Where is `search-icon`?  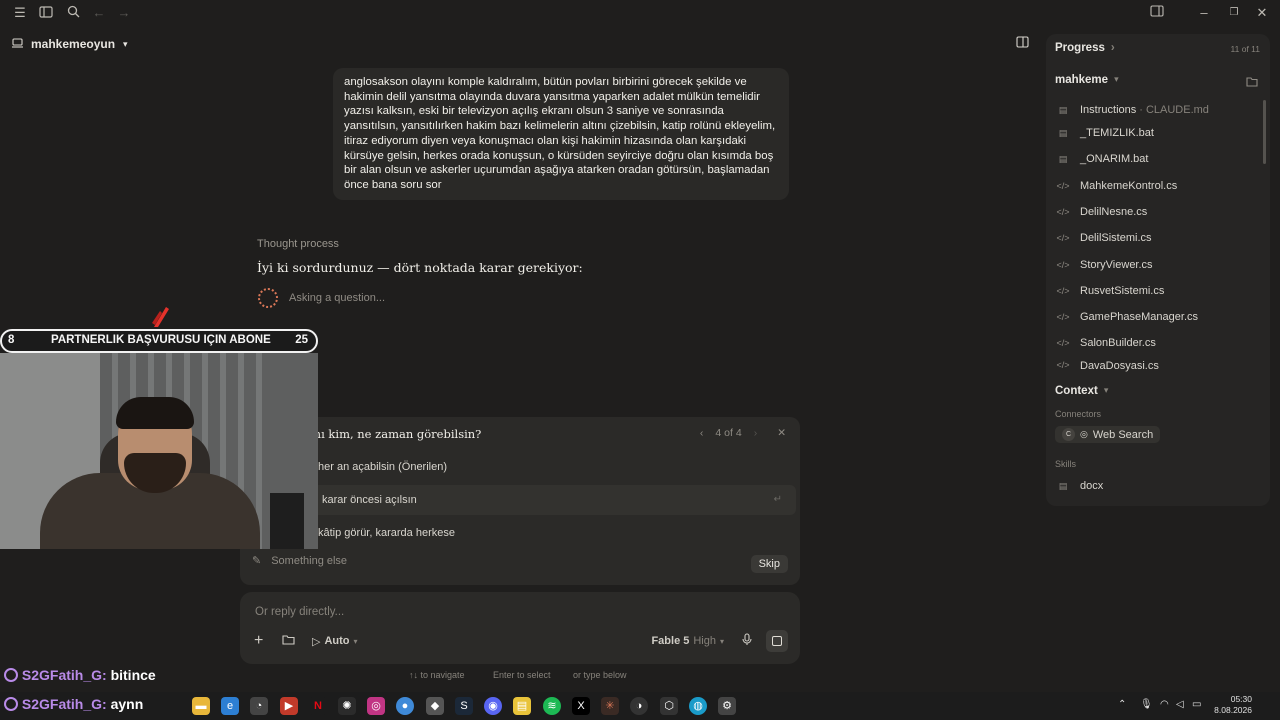 search-icon is located at coordinates (73, 13).